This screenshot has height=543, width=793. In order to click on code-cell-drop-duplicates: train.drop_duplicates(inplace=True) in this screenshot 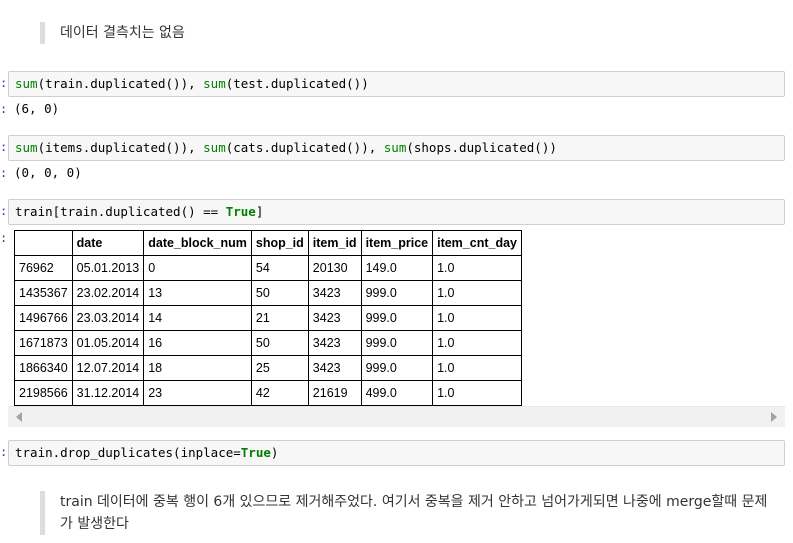, I will do `click(396, 453)`.